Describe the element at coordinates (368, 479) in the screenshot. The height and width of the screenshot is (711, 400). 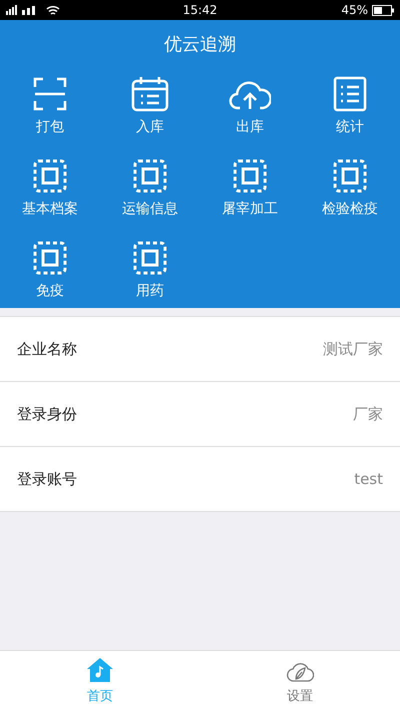
I see `info-value: test` at that location.